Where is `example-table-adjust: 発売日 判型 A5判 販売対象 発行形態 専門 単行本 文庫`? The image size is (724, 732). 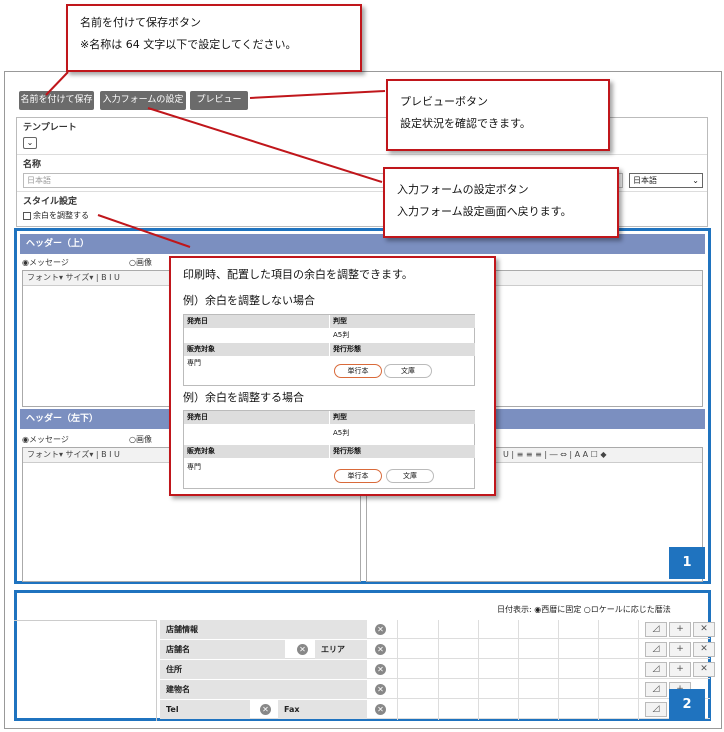
example-table-adjust: 発売日 判型 A5判 販売対象 発行形態 専門 単行本 文庫 is located at coordinates (329, 449).